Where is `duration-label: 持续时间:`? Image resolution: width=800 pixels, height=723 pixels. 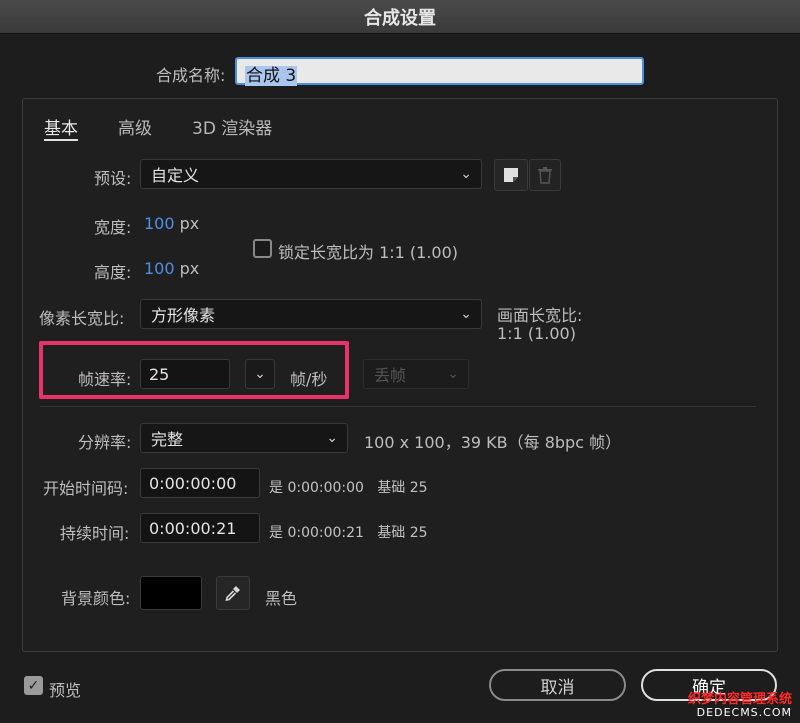 duration-label: 持续时间: is located at coordinates (95, 533).